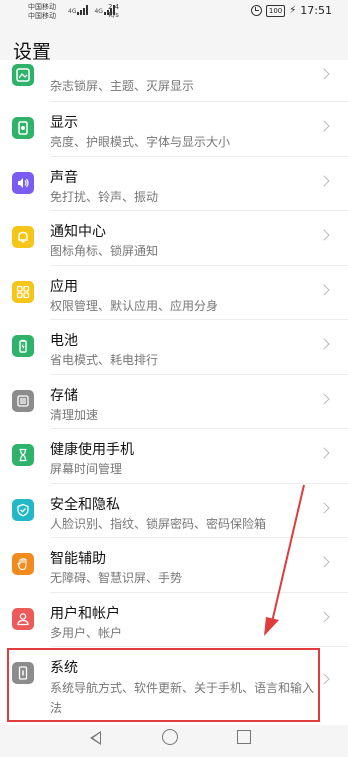 The height and width of the screenshot is (757, 348). I want to click on phone-icon, so click(23, 673).